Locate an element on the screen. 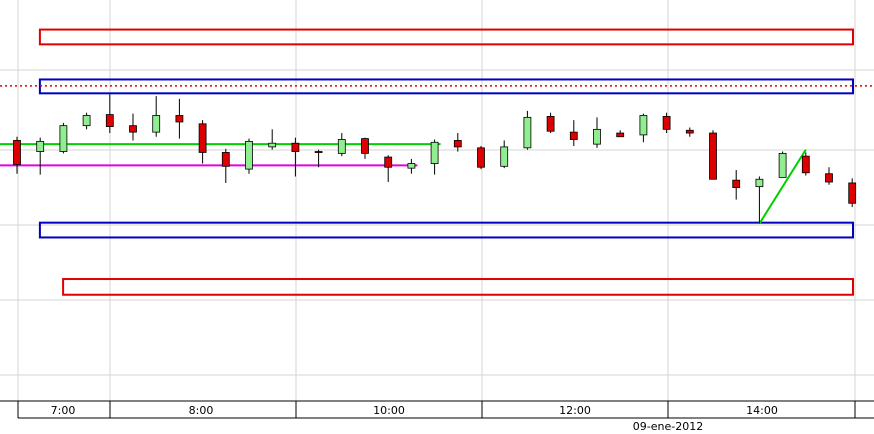 The height and width of the screenshot is (434, 874). x-tick-label: 10:00 is located at coordinates (389, 410).